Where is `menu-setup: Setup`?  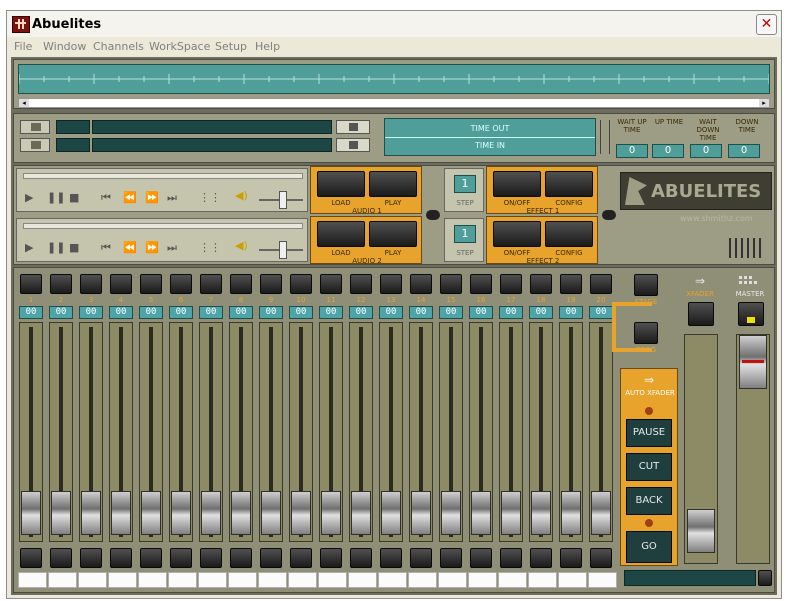
menu-setup: Setup is located at coordinates (231, 46).